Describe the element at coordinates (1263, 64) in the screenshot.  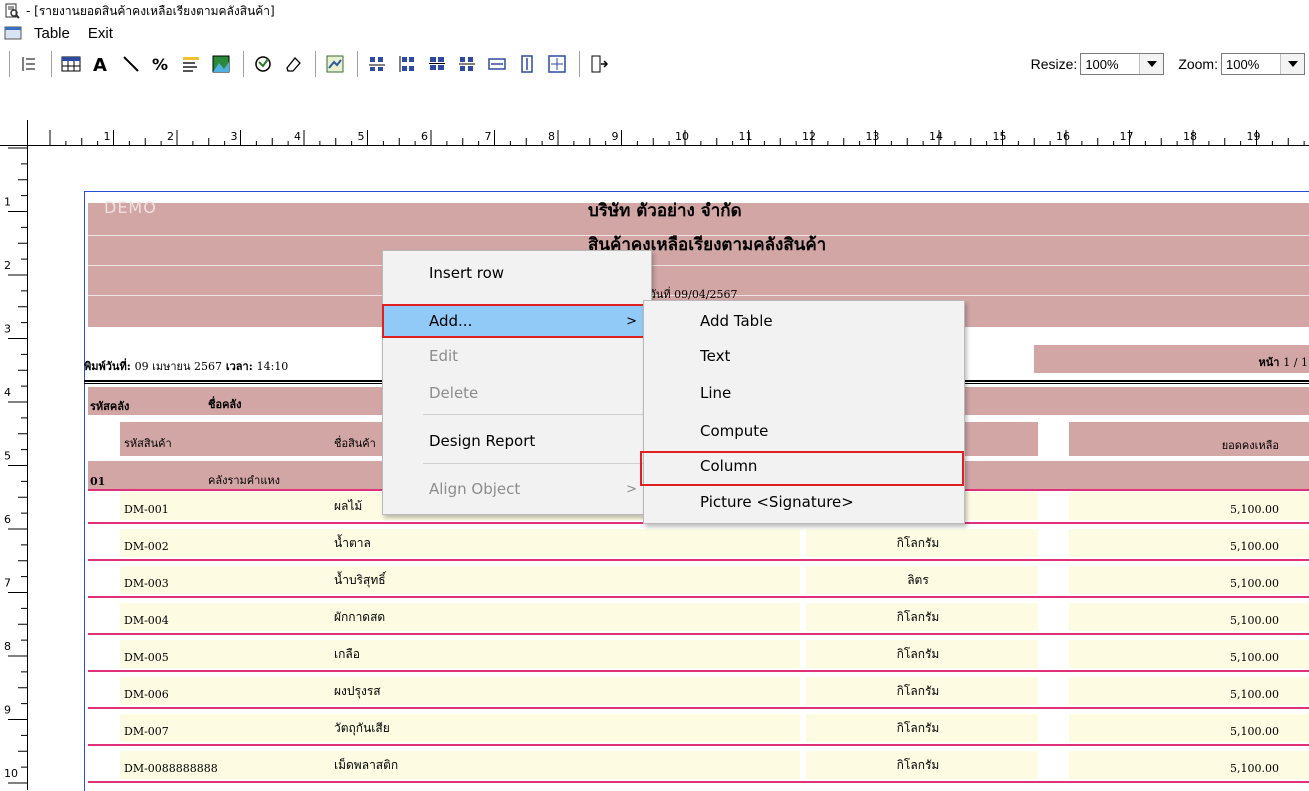
I see `zoom-combo: 100%` at that location.